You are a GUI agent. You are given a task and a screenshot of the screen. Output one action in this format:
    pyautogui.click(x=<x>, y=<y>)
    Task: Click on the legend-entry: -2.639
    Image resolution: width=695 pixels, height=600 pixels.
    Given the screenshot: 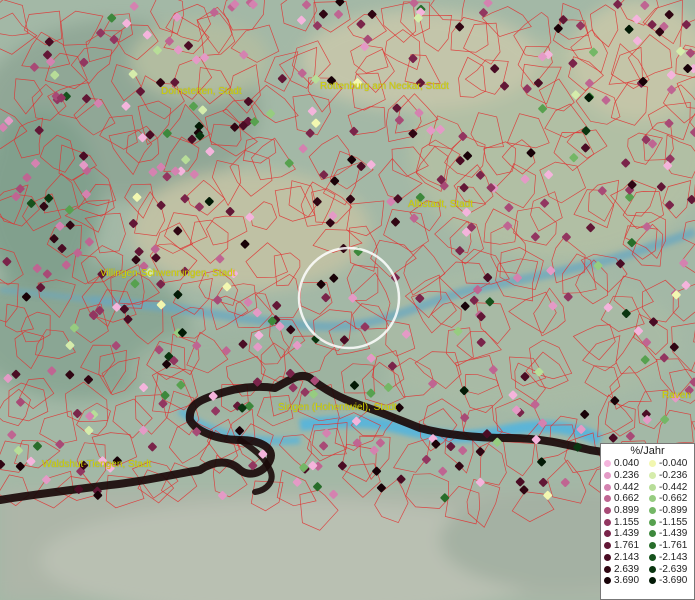 What is the action you would take?
    pyautogui.click(x=671, y=569)
    